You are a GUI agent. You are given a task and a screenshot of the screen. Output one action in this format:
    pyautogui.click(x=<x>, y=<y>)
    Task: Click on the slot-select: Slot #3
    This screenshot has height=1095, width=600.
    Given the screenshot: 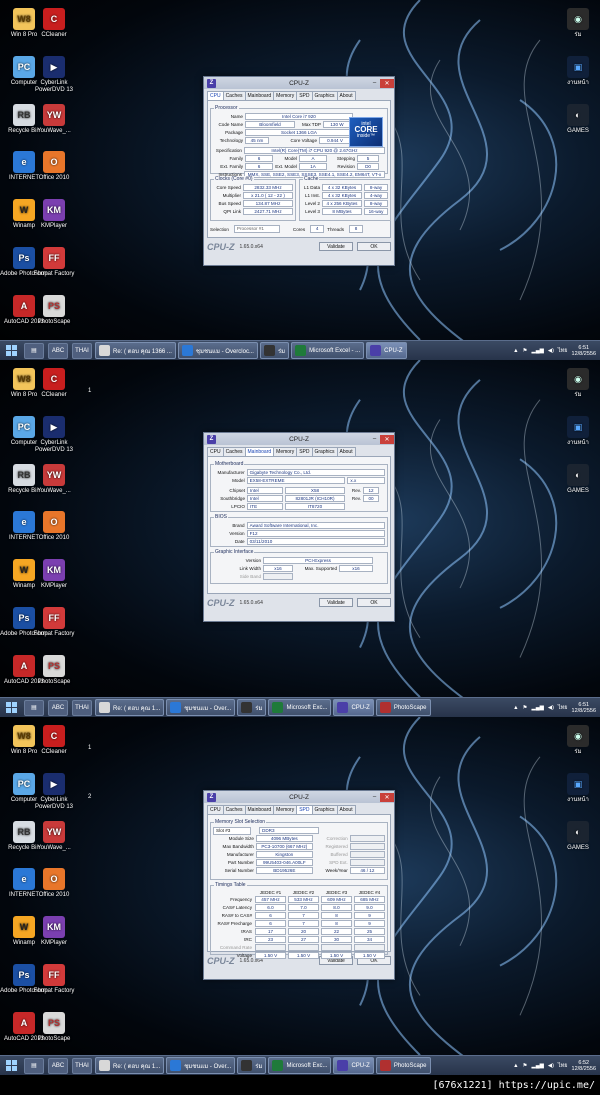 What is the action you would take?
    pyautogui.click(x=232, y=830)
    